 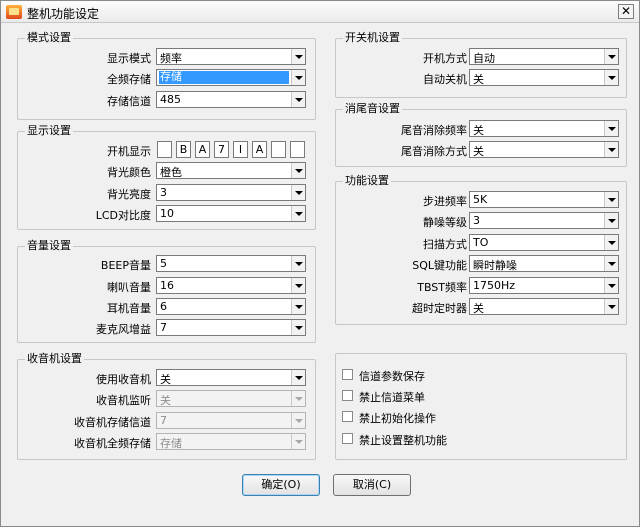 What do you see at coordinates (544, 128) in the screenshot?
I see `tail-freq-select: 关` at bounding box center [544, 128].